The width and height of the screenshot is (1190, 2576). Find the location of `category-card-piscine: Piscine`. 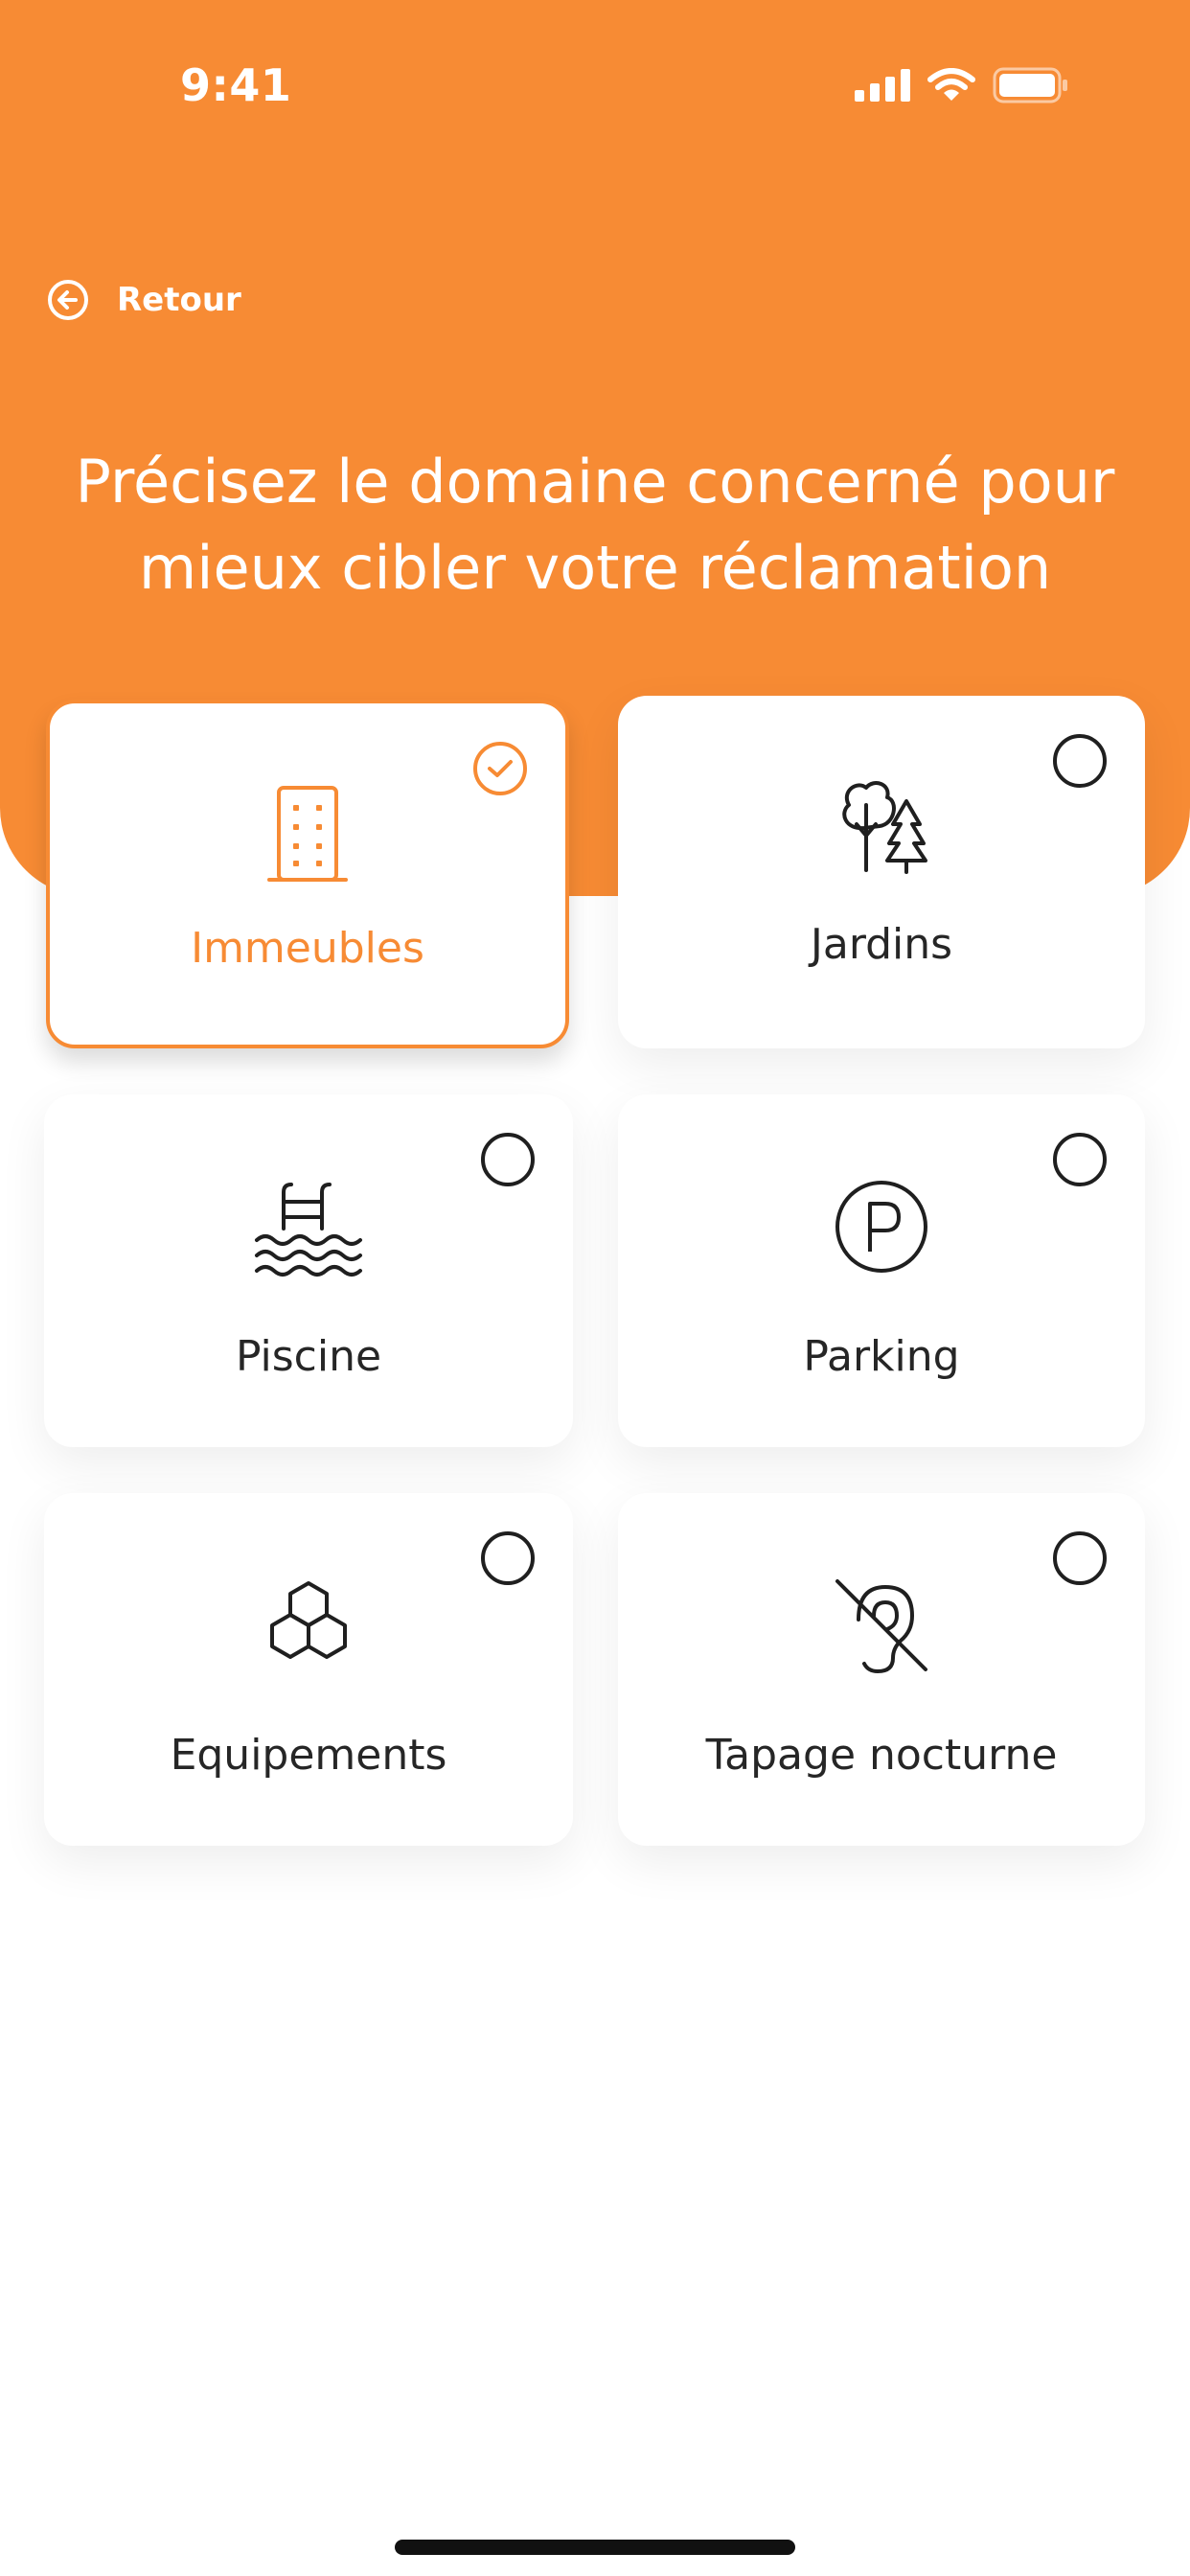

category-card-piscine: Piscine is located at coordinates (309, 1270).